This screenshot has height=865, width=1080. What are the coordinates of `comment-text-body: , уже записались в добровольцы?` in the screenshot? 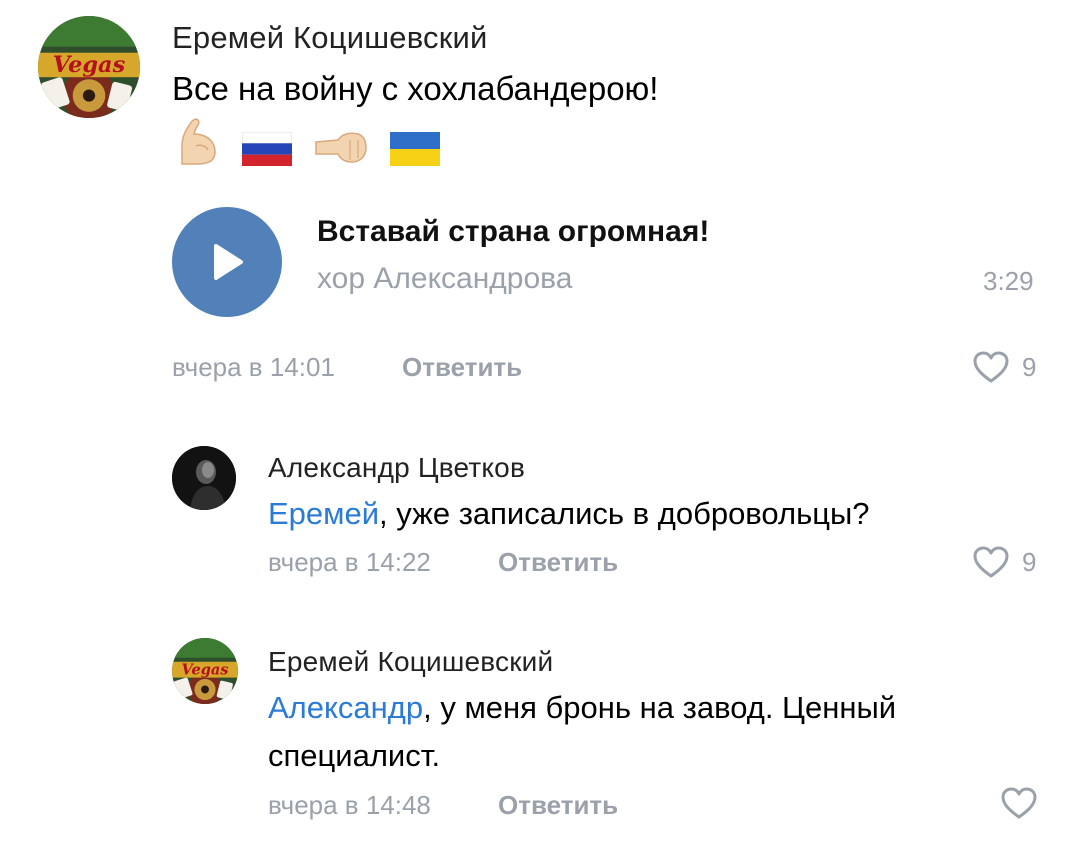 It's located at (624, 513).